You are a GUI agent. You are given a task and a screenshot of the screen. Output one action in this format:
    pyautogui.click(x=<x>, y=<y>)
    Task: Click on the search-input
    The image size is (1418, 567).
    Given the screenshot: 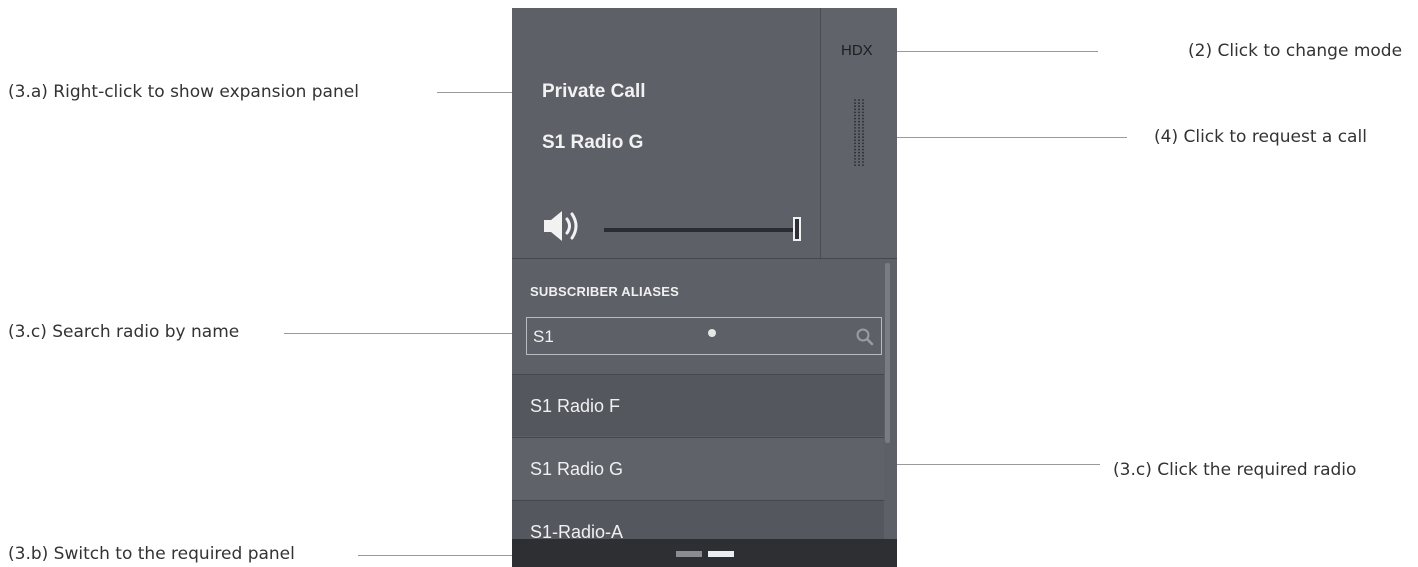 What is the action you would take?
    pyautogui.click(x=683, y=337)
    